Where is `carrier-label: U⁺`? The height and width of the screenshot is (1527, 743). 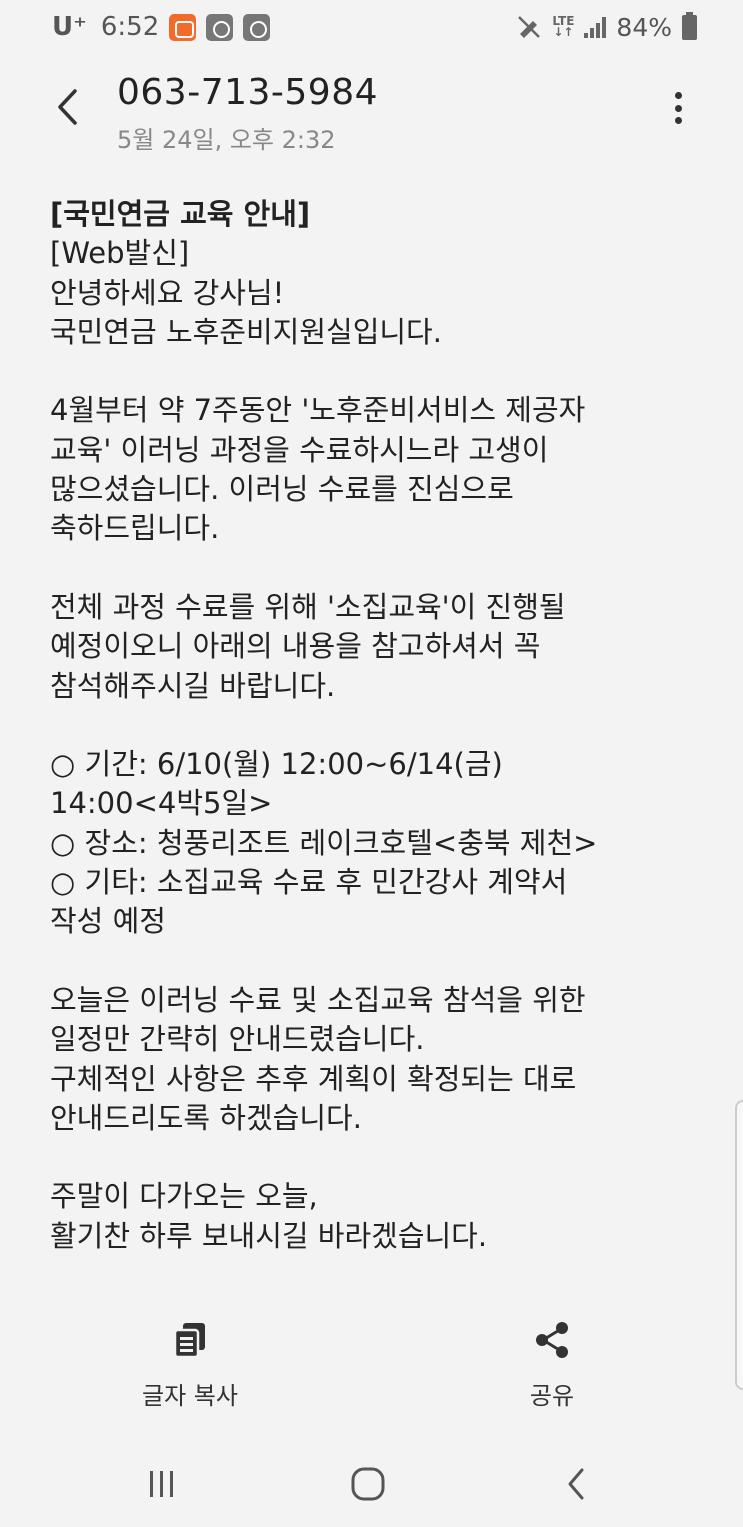 carrier-label: U⁺ is located at coordinates (69, 27).